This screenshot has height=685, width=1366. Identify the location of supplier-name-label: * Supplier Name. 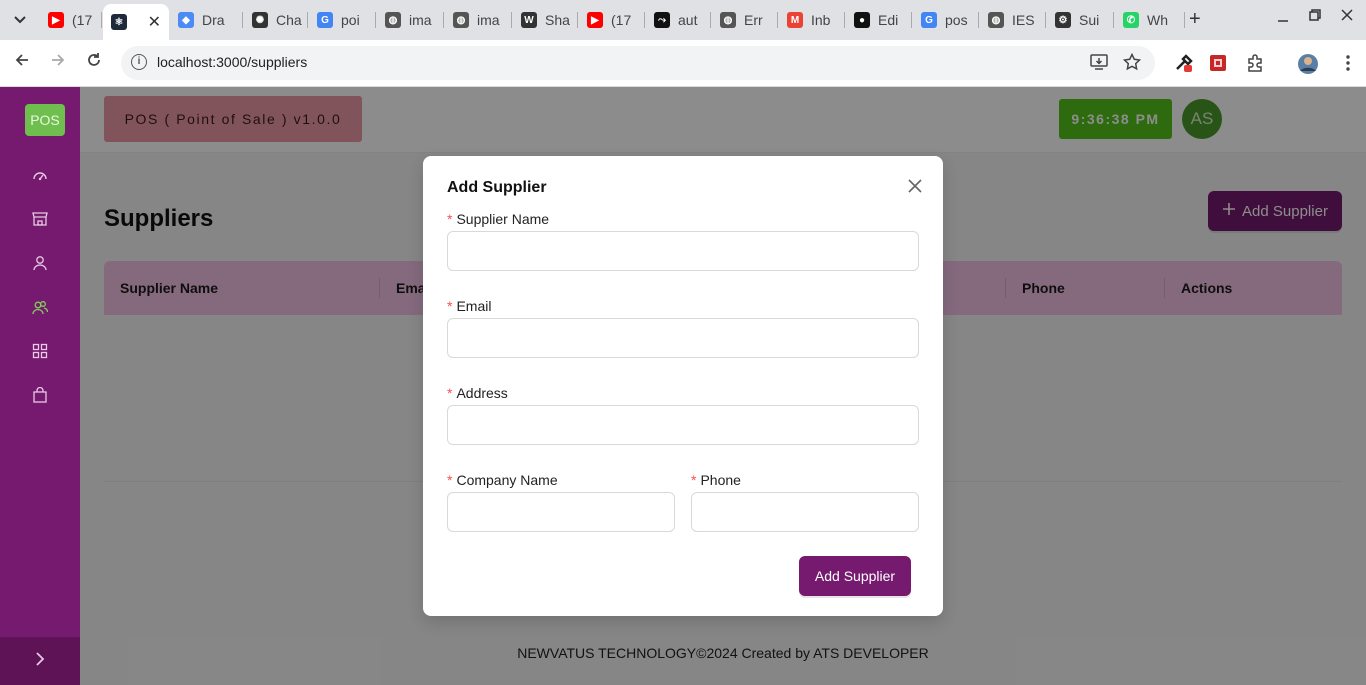
(498, 219).